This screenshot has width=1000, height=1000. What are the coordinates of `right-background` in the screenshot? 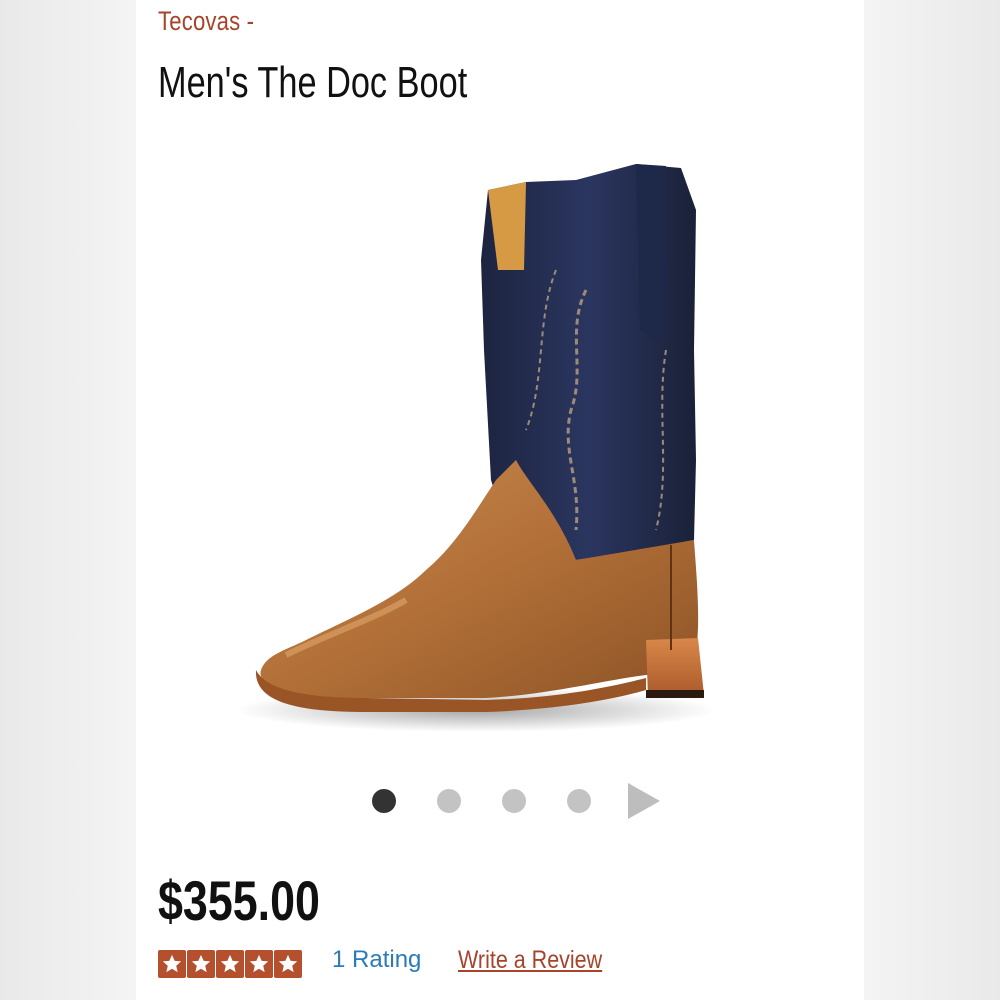 It's located at (932, 500).